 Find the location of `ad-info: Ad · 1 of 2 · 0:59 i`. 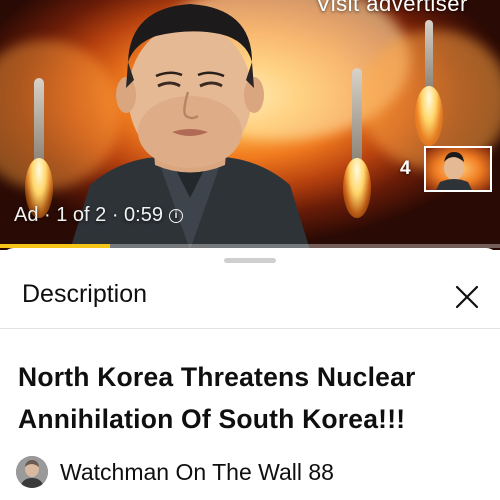

ad-info: Ad · 1 of 2 · 0:59 i is located at coordinates (98, 215).